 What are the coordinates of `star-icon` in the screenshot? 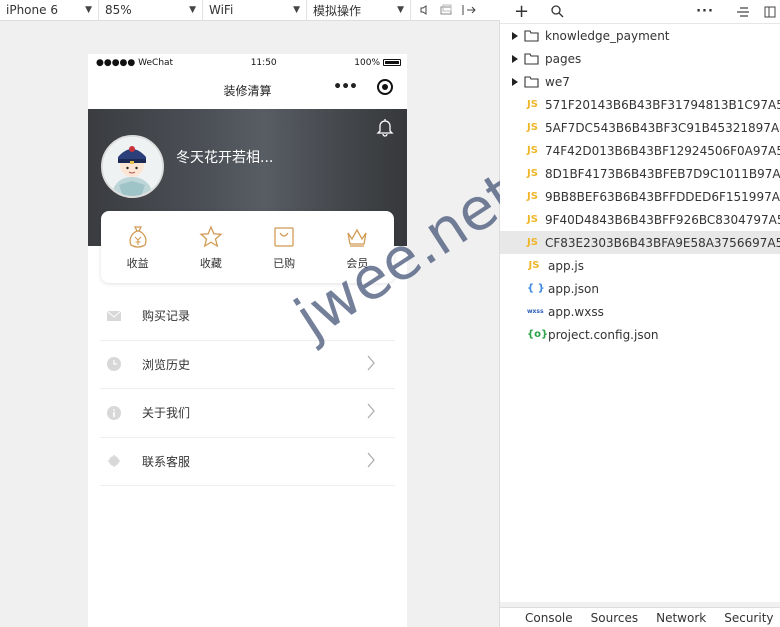 It's located at (211, 236).